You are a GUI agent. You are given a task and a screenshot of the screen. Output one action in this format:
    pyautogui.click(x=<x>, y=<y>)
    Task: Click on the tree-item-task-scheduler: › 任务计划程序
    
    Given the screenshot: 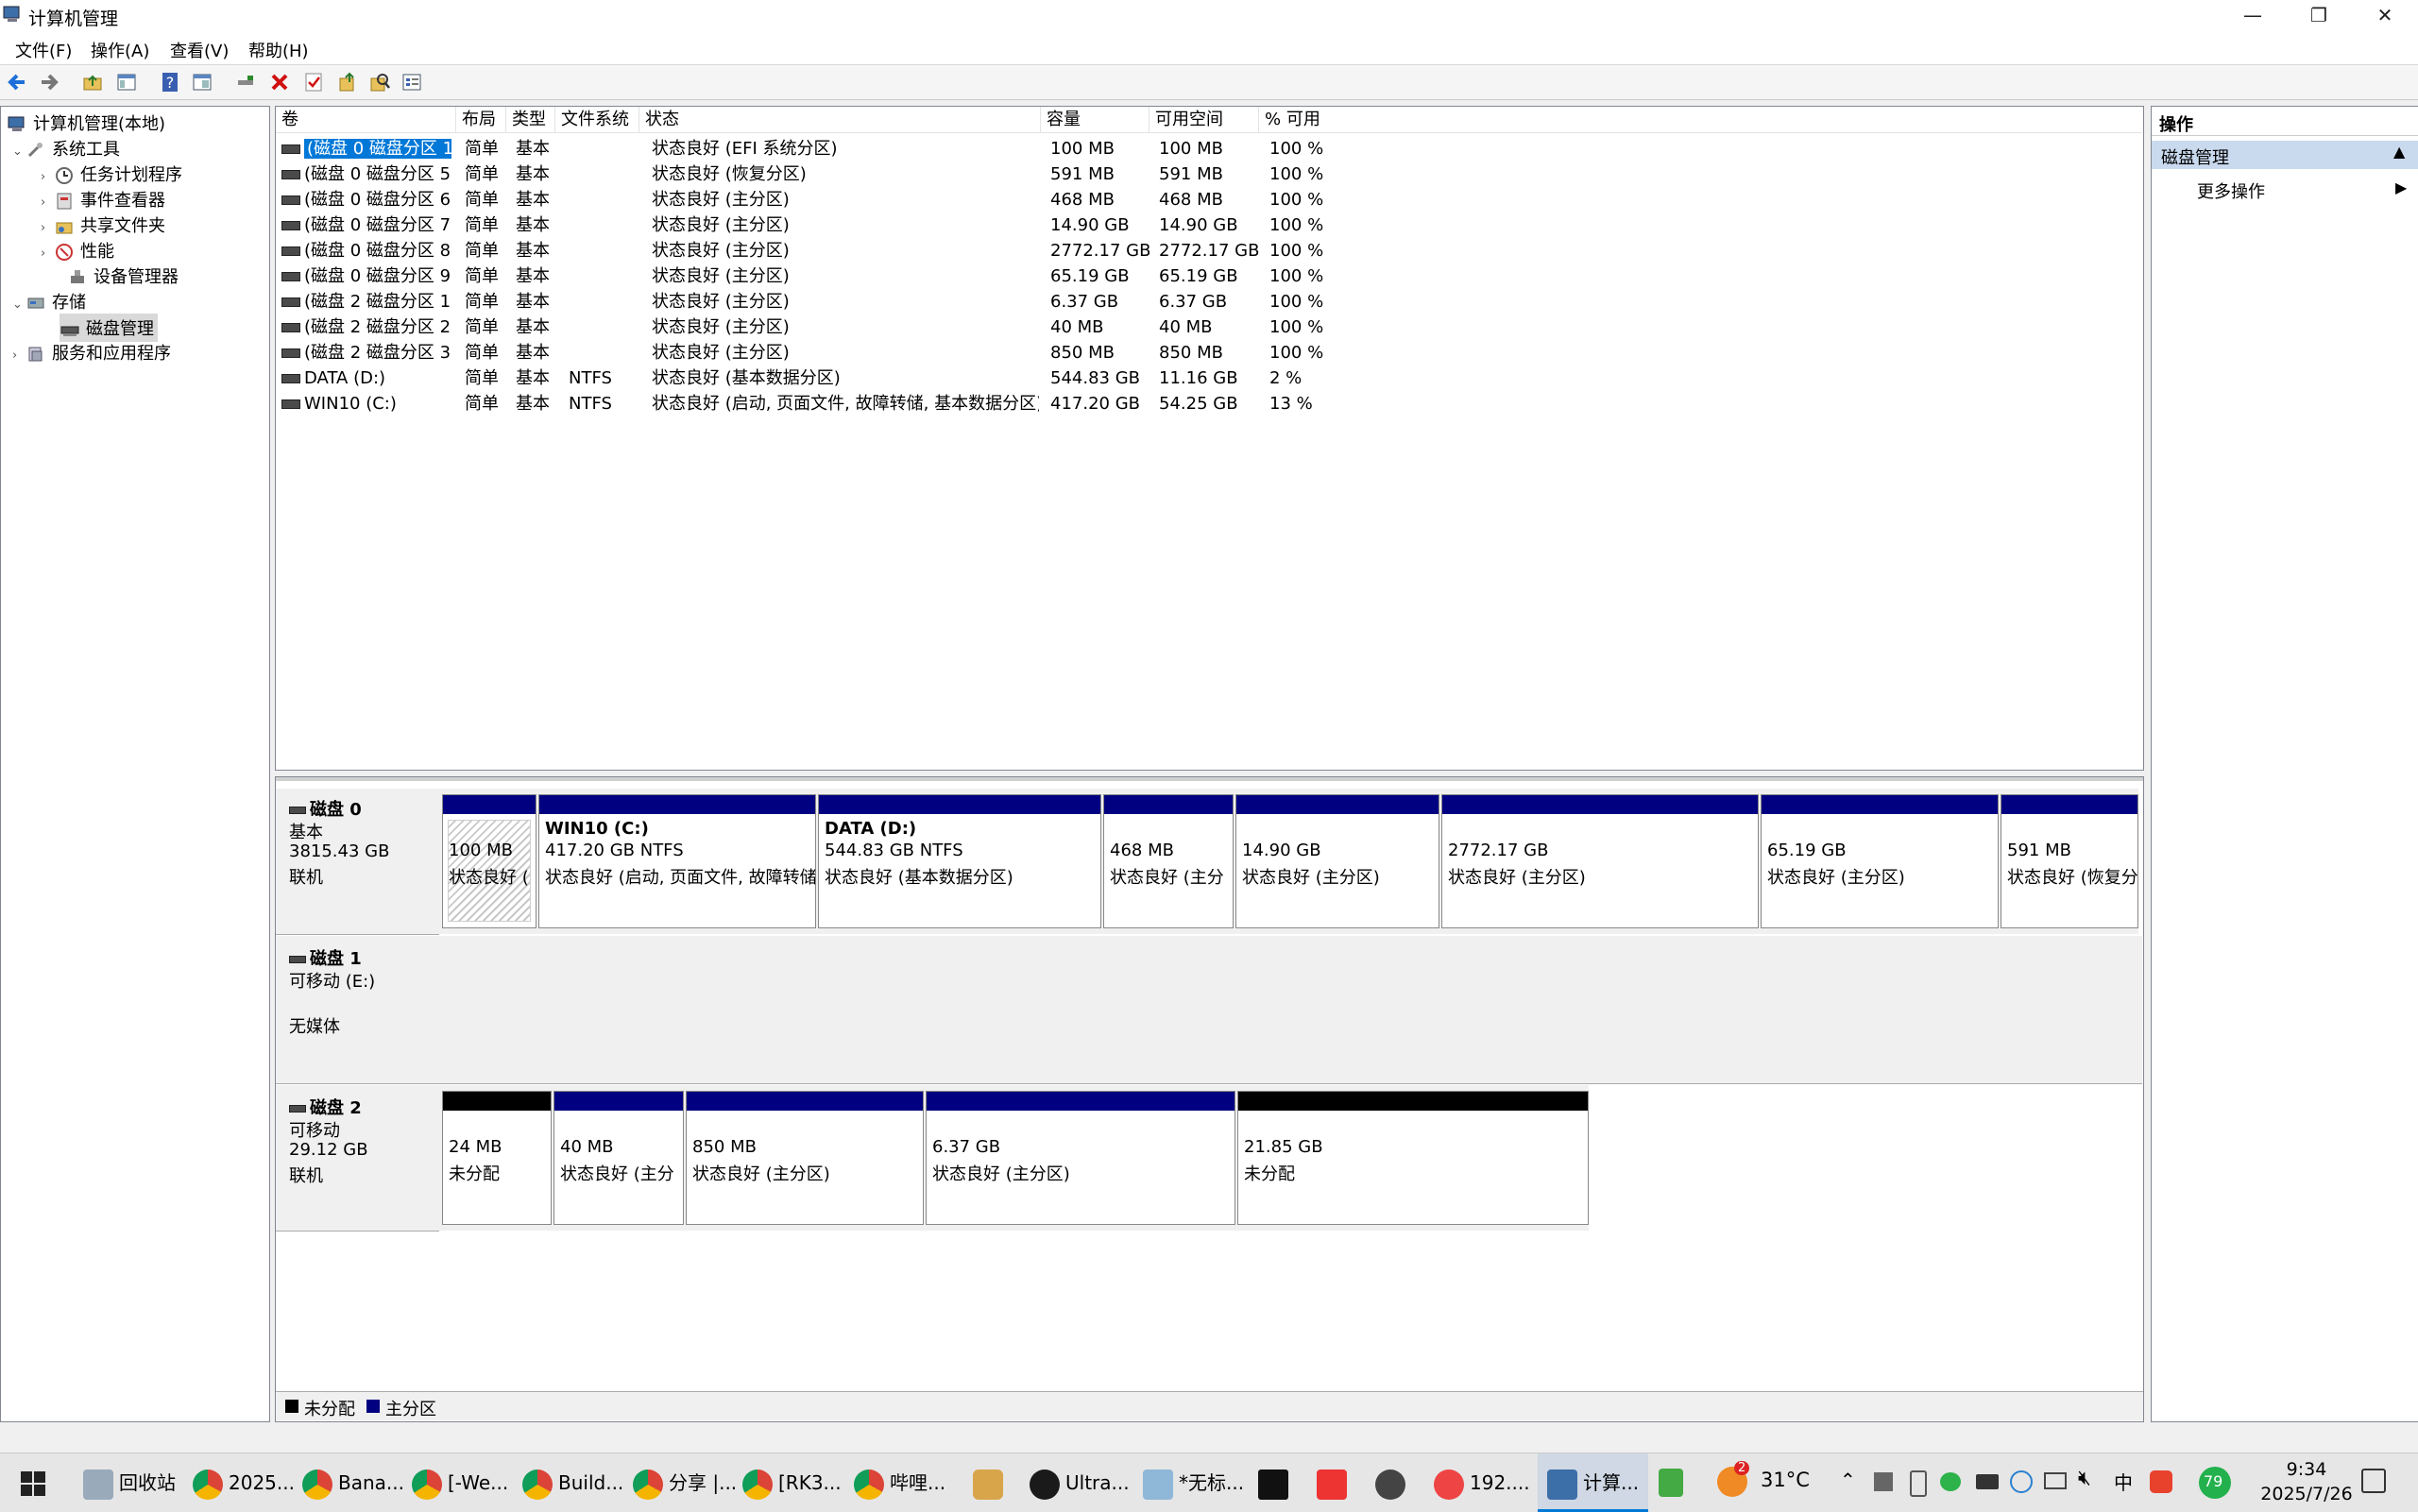 What is the action you would take?
    pyautogui.click(x=112, y=173)
    